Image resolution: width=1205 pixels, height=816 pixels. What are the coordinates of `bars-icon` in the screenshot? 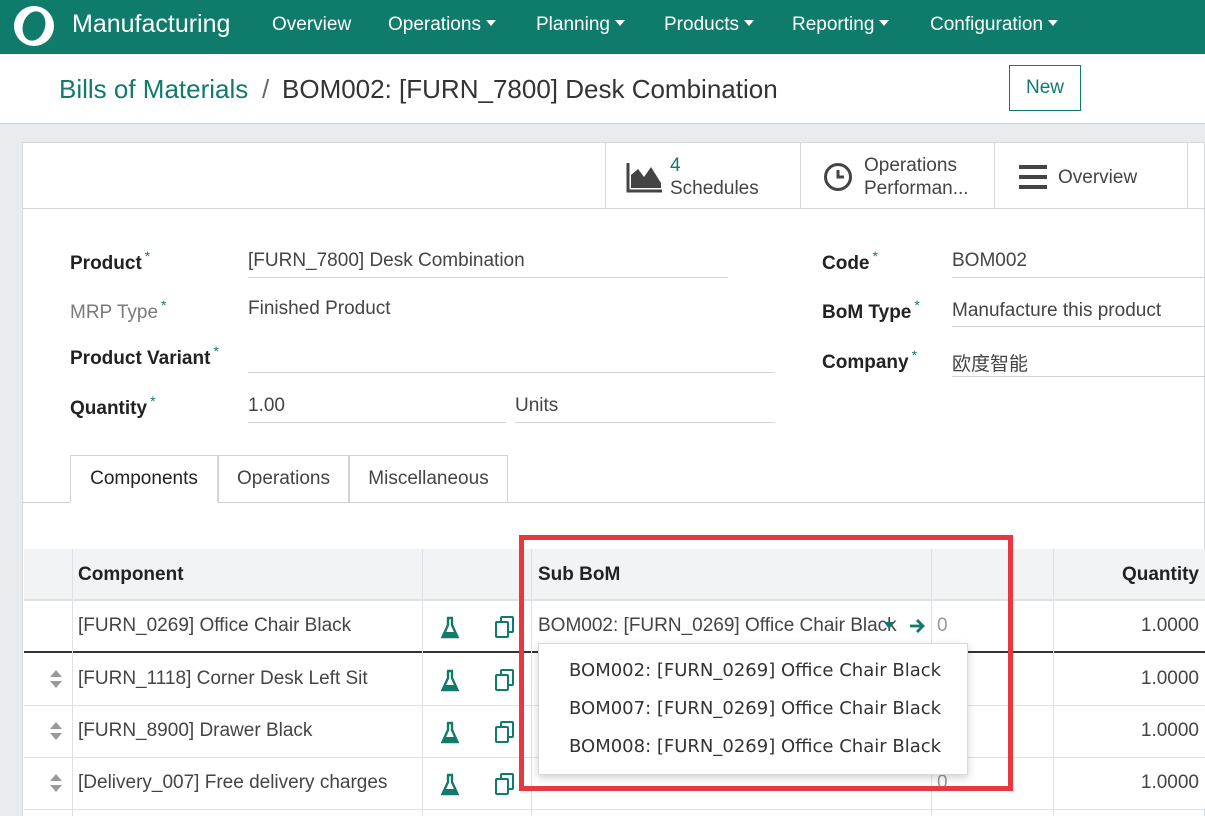 It's located at (1033, 177).